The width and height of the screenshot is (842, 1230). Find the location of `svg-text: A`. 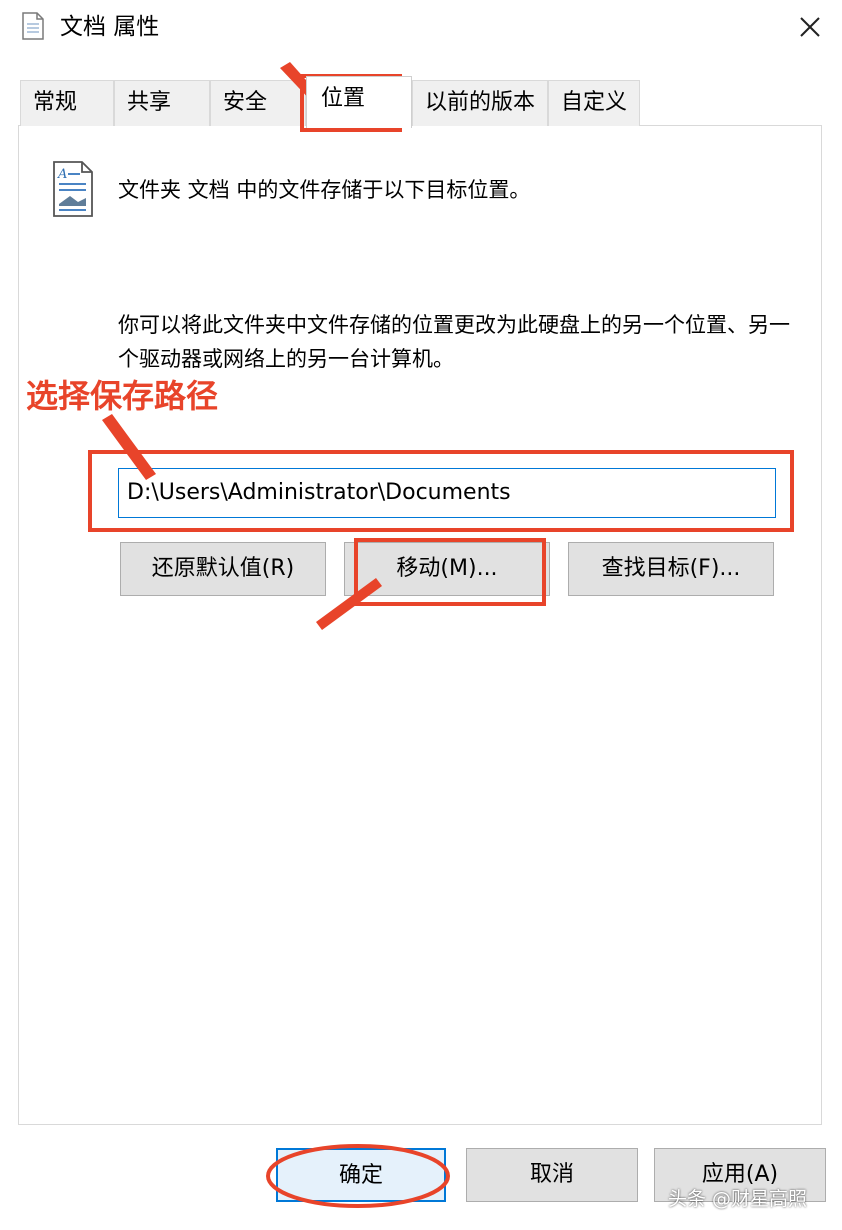

svg-text: A is located at coordinates (62, 174).